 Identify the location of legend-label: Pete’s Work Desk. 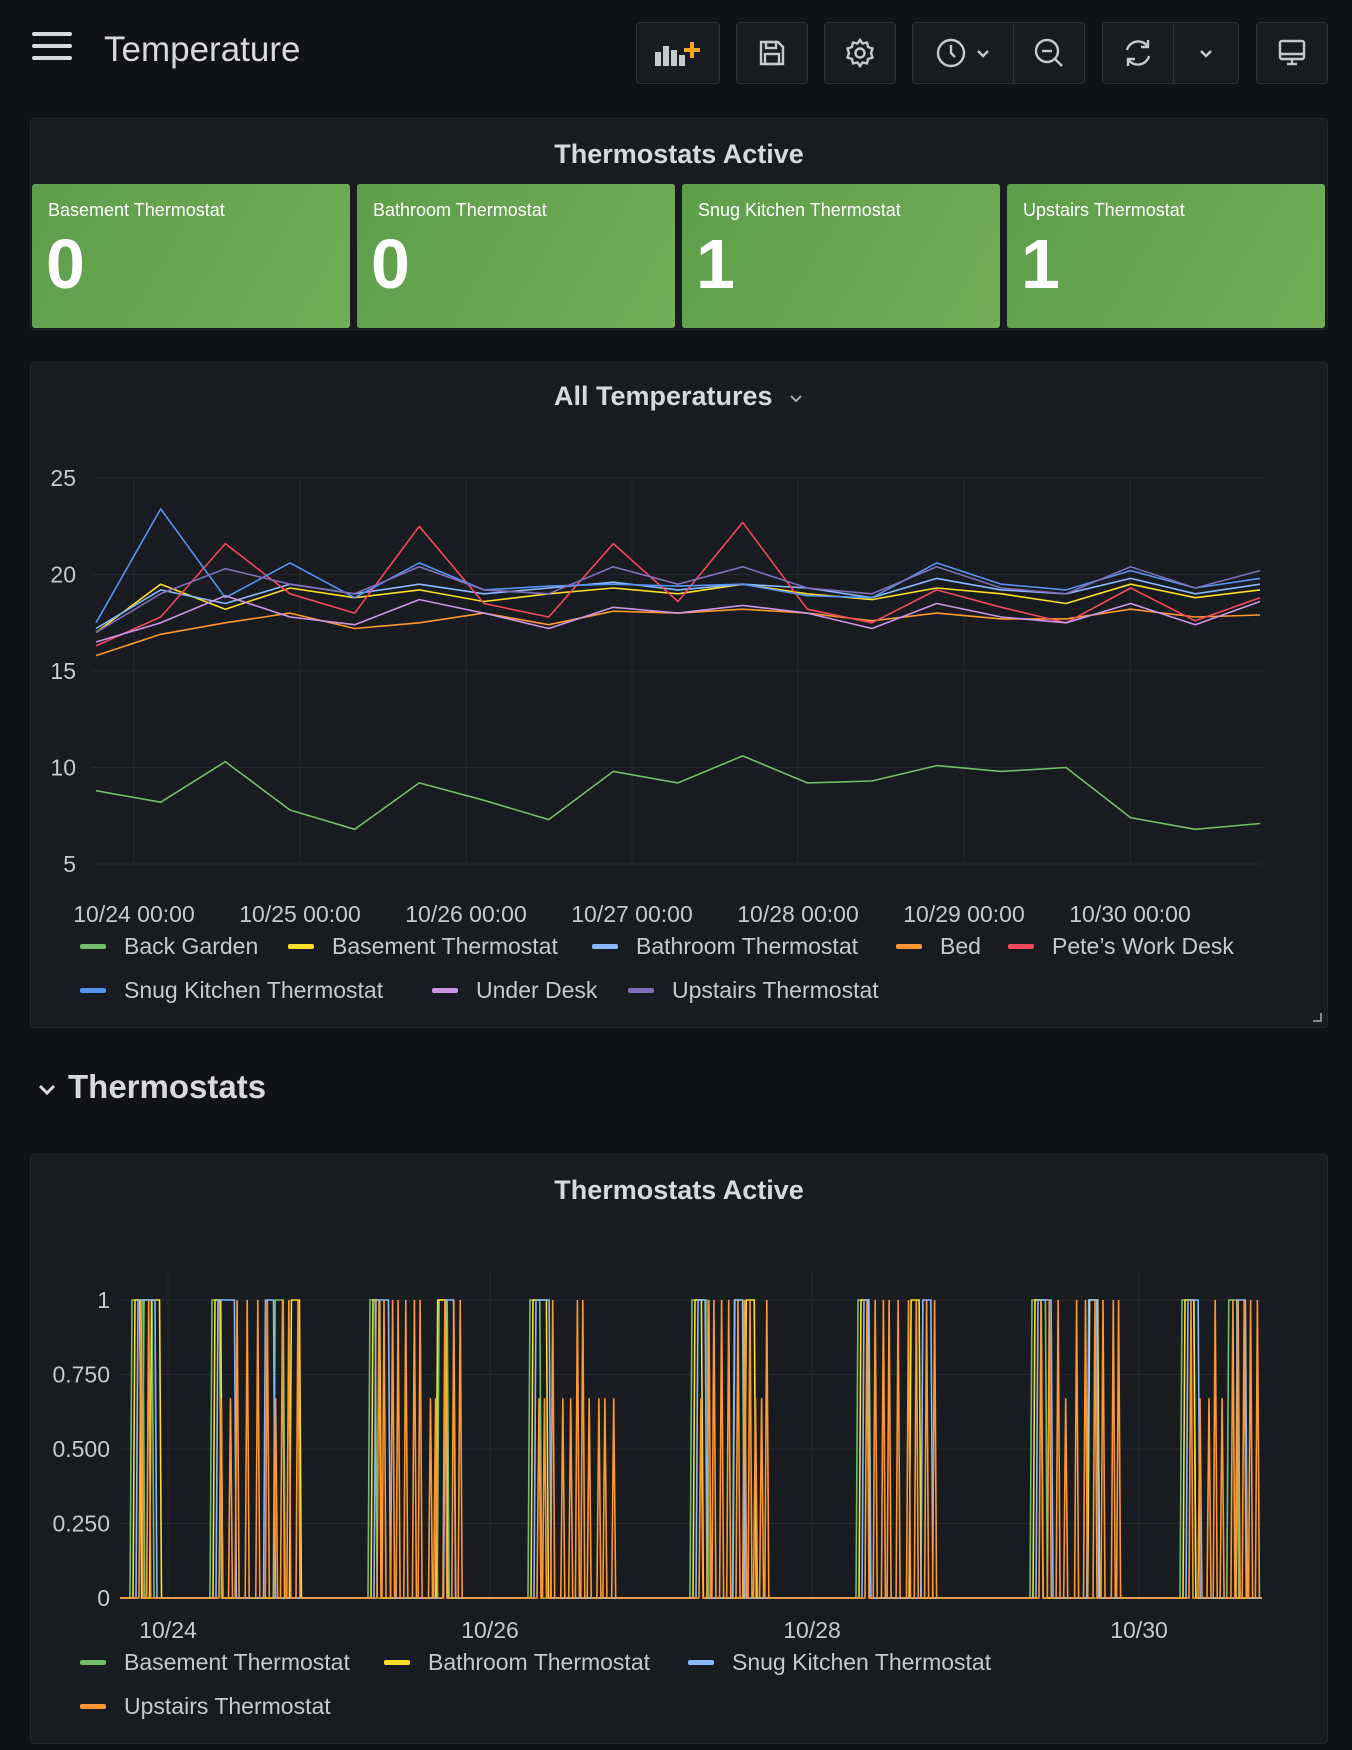
(1143, 946).